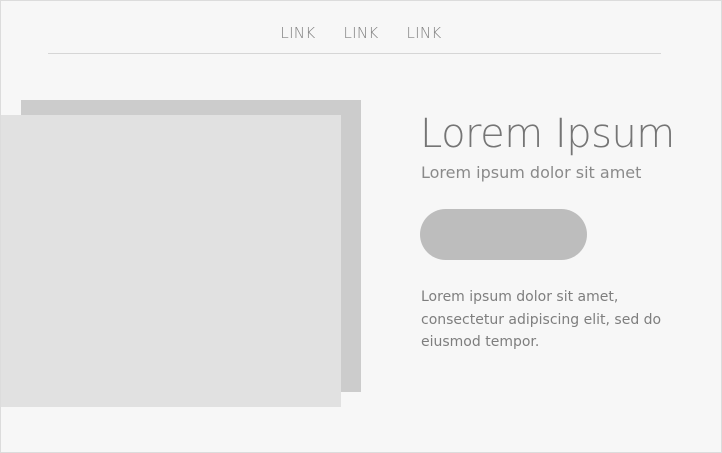 This screenshot has height=453, width=722. I want to click on nav-link-3: LINK, so click(424, 33).